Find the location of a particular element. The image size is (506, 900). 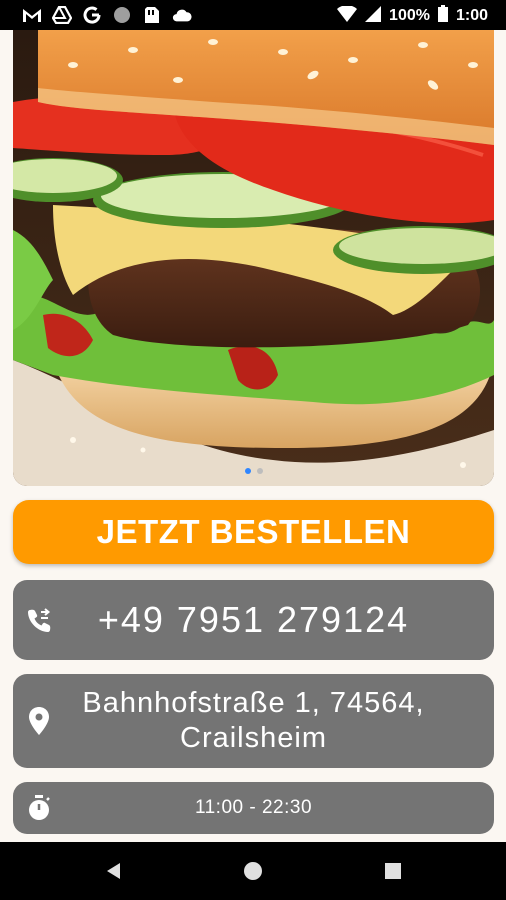

clipboard-icon is located at coordinates (152, 15).